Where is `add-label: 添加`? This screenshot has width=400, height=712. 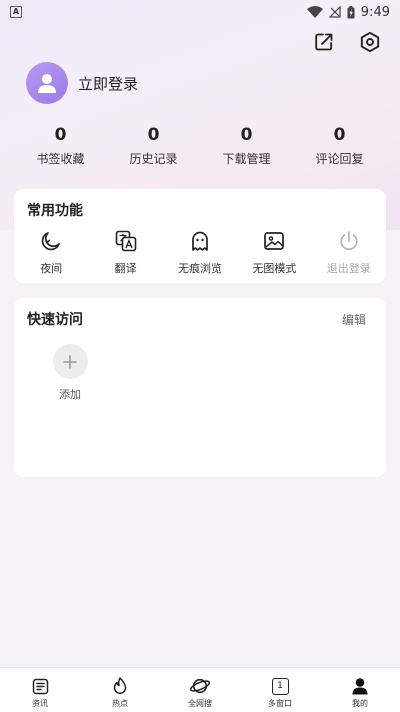 add-label: 添加 is located at coordinates (70, 394).